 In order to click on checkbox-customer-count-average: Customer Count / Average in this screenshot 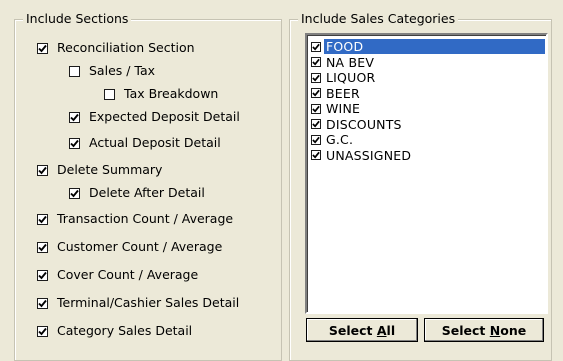, I will do `click(129, 247)`.